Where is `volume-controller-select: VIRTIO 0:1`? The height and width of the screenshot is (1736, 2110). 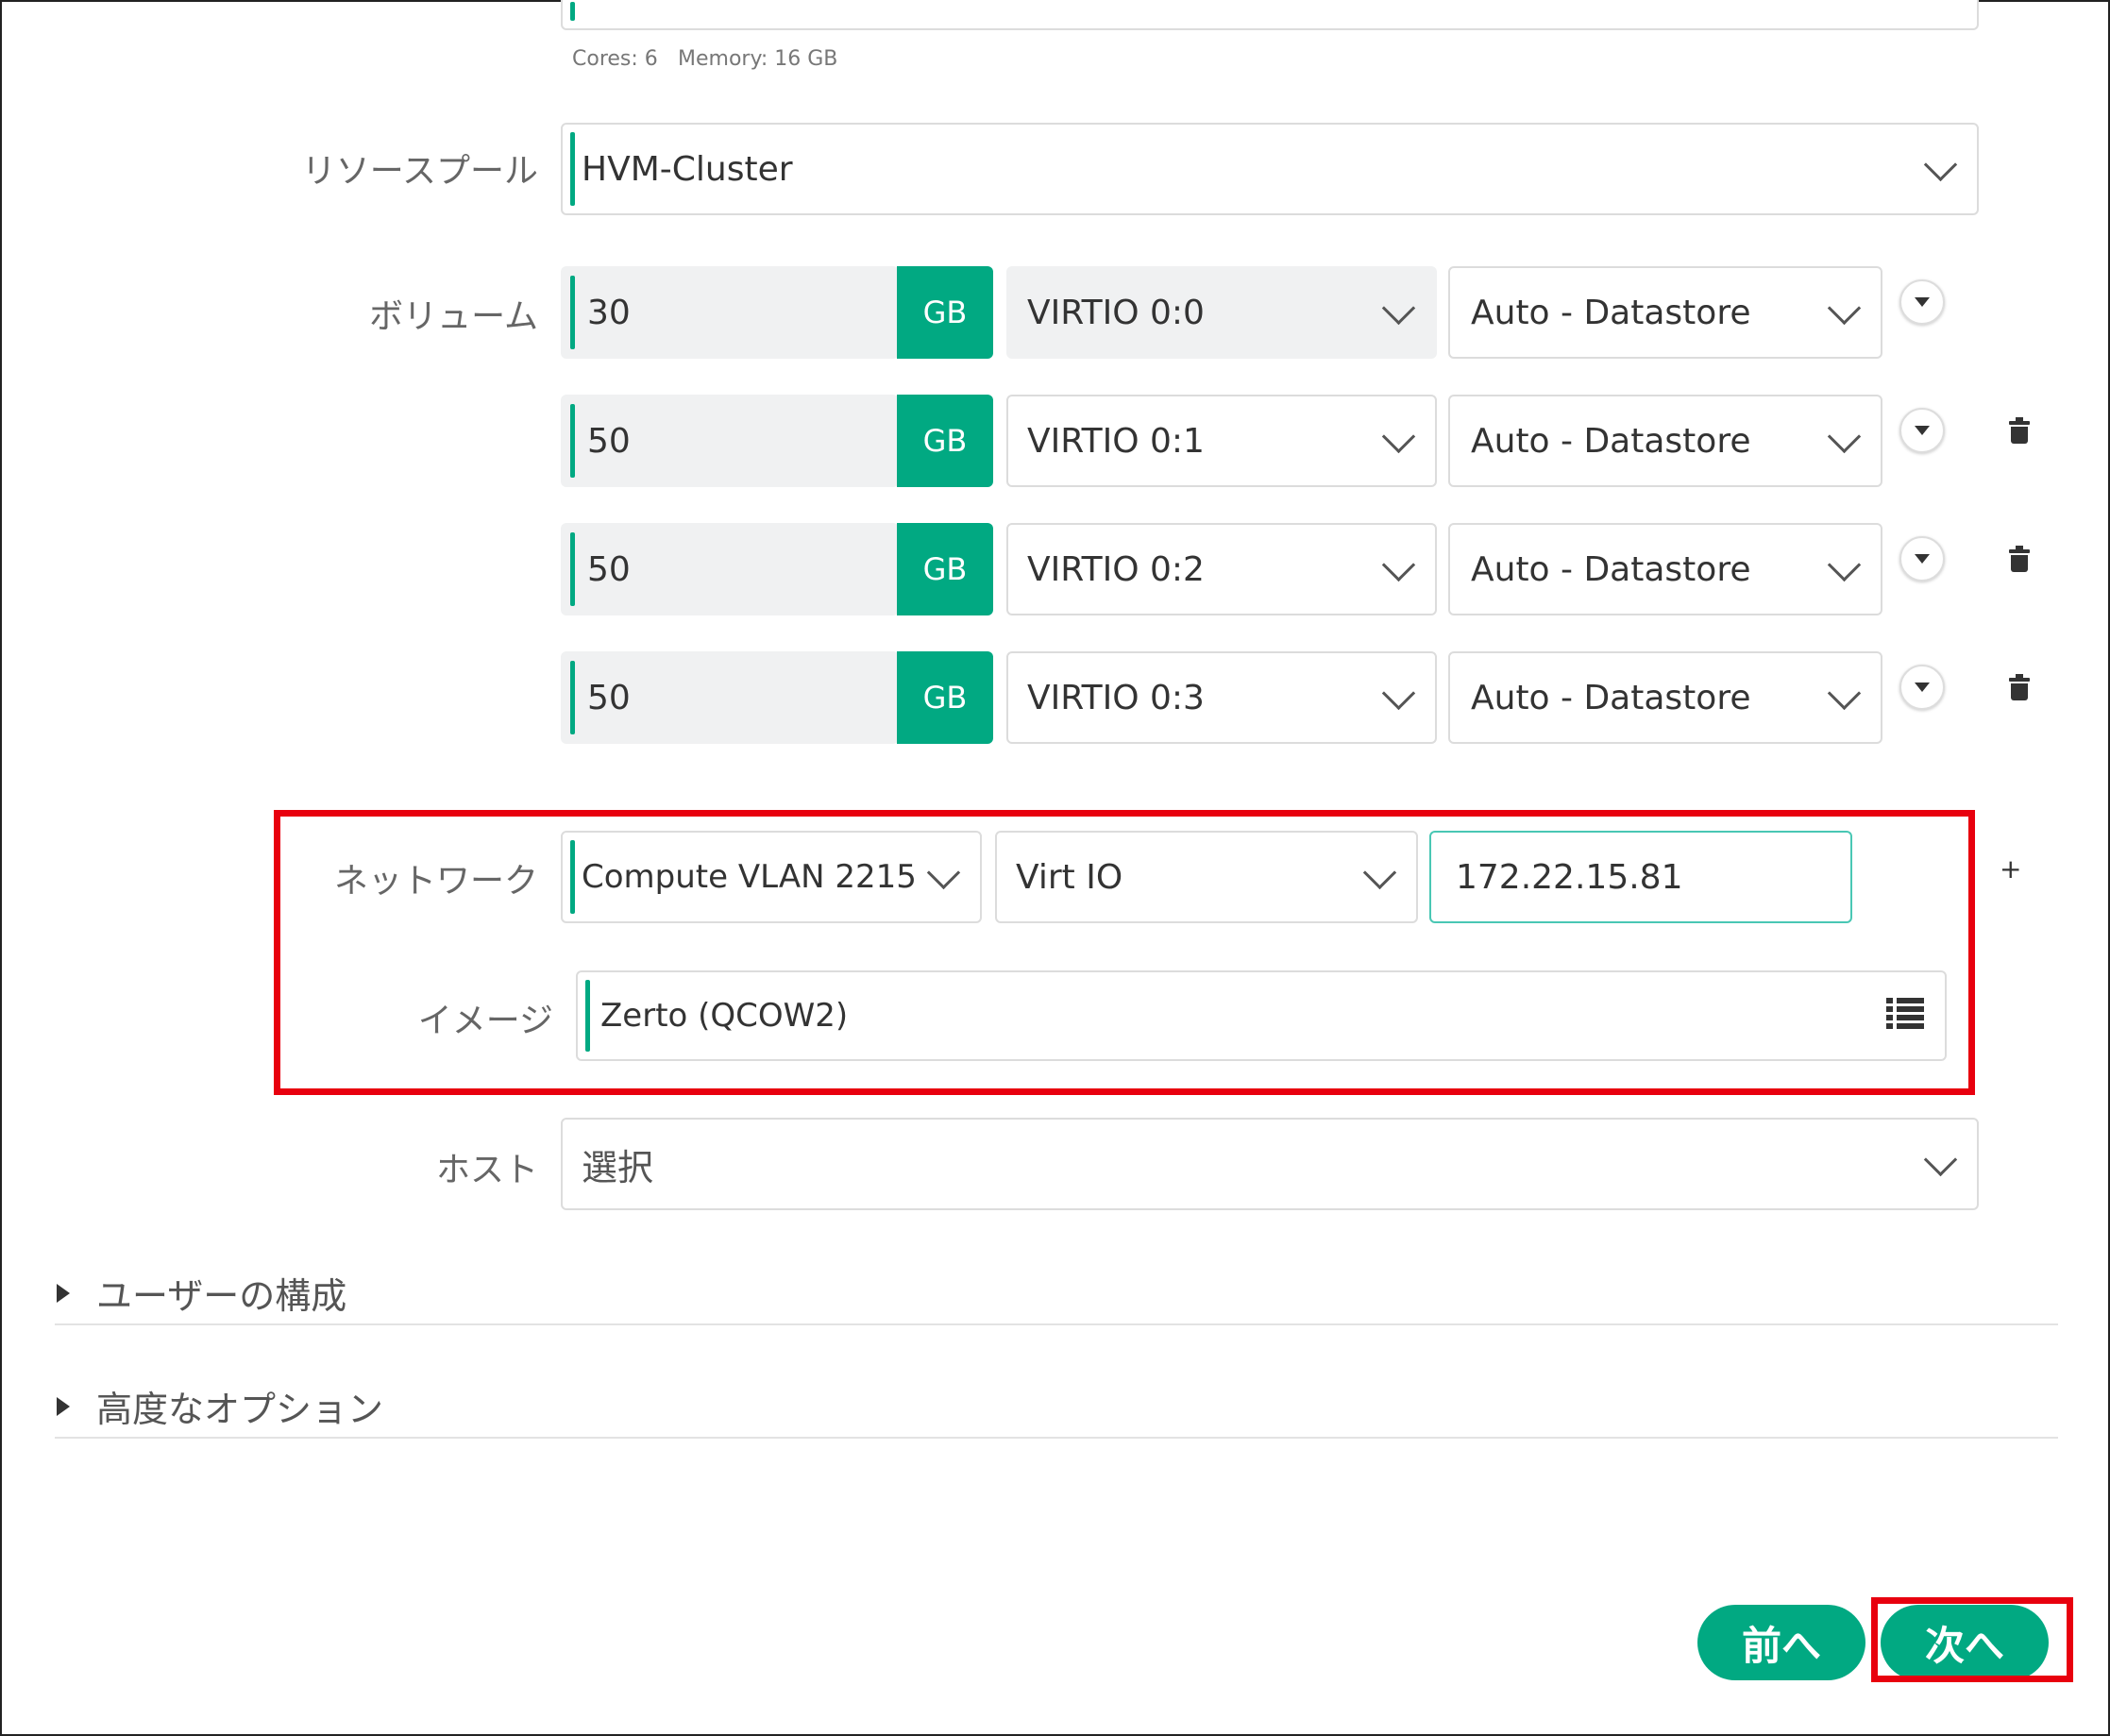
volume-controller-select: VIRTIO 0:1 is located at coordinates (1221, 441).